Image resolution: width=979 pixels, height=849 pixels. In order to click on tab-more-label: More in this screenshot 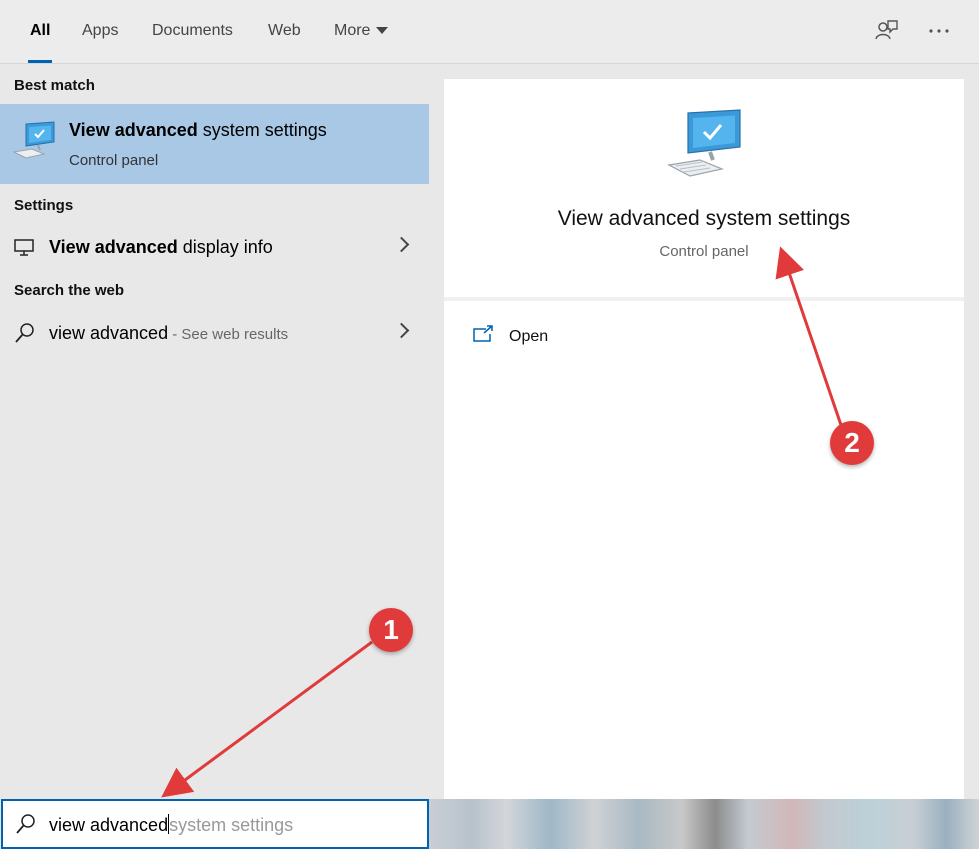, I will do `click(352, 30)`.